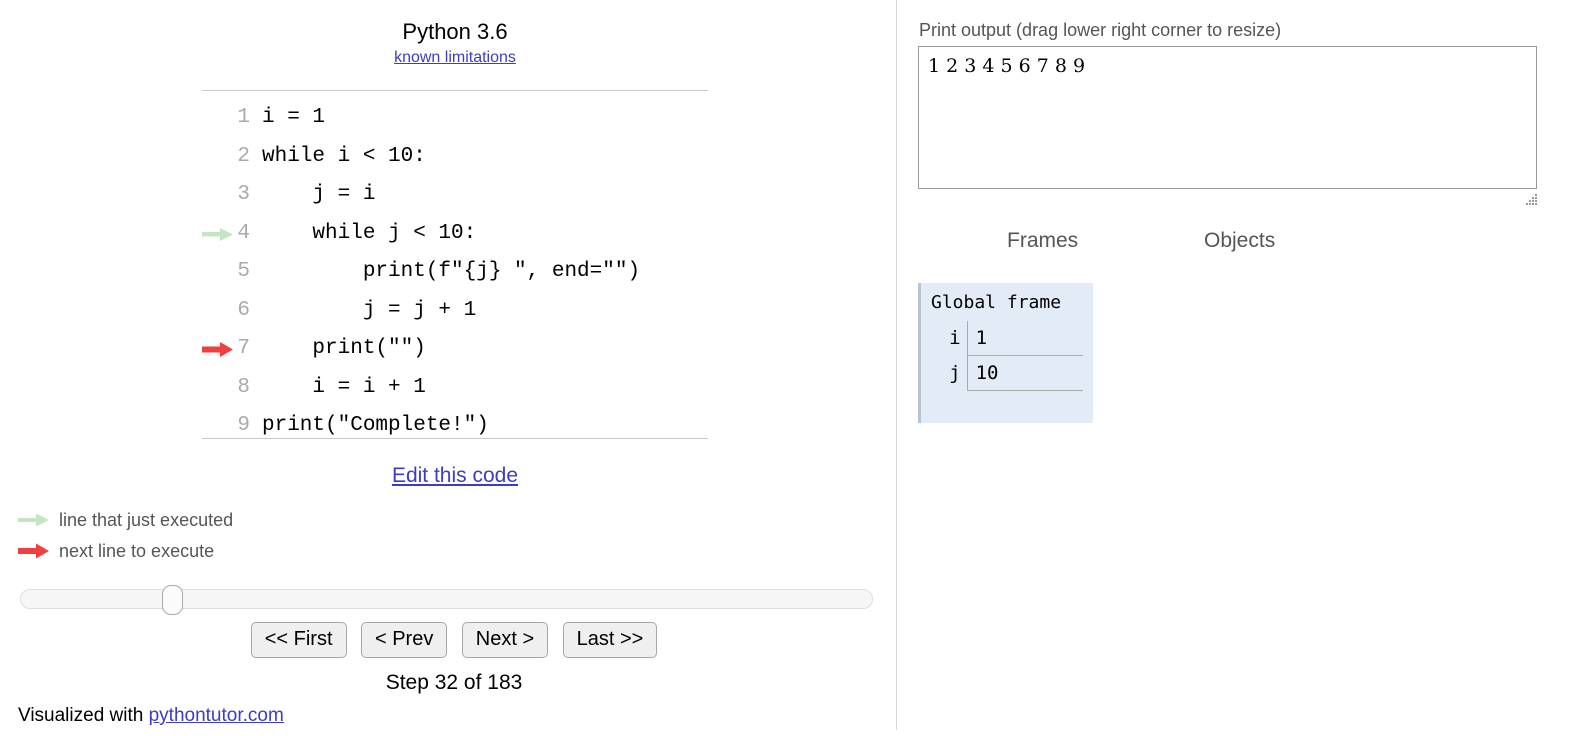  What do you see at coordinates (1240, 240) in the screenshot?
I see `objects-header: Objects` at bounding box center [1240, 240].